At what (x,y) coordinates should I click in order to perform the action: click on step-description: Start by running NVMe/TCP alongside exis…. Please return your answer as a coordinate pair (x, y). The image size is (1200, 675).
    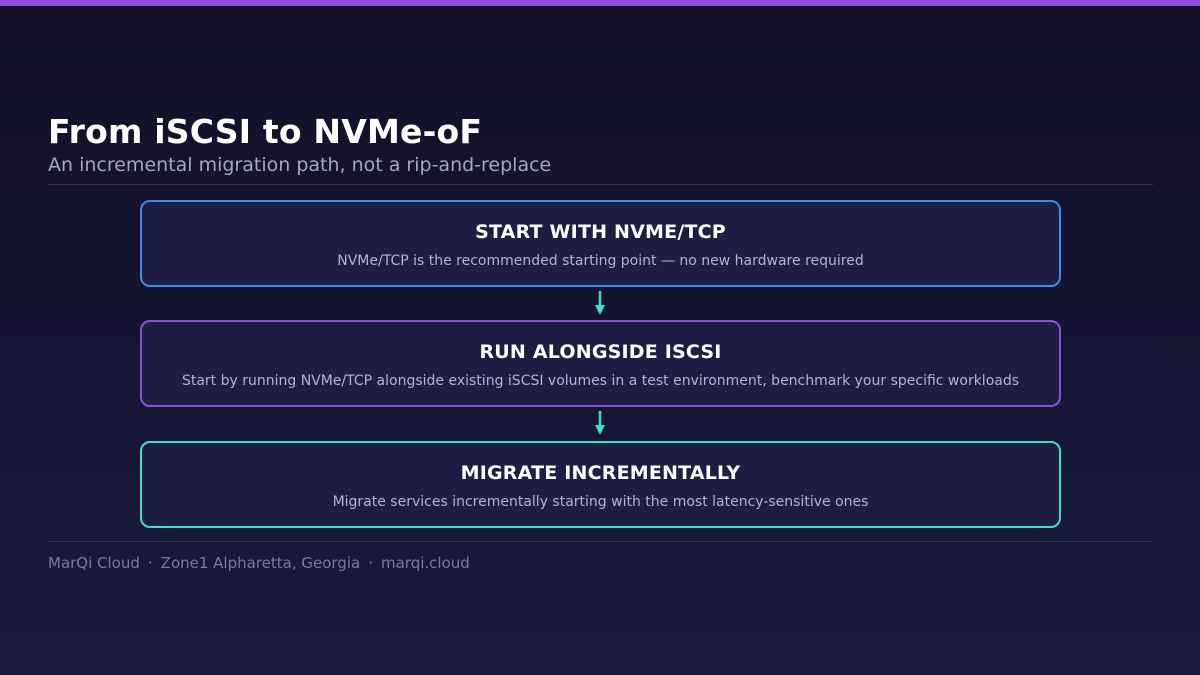
    Looking at the image, I should click on (600, 381).